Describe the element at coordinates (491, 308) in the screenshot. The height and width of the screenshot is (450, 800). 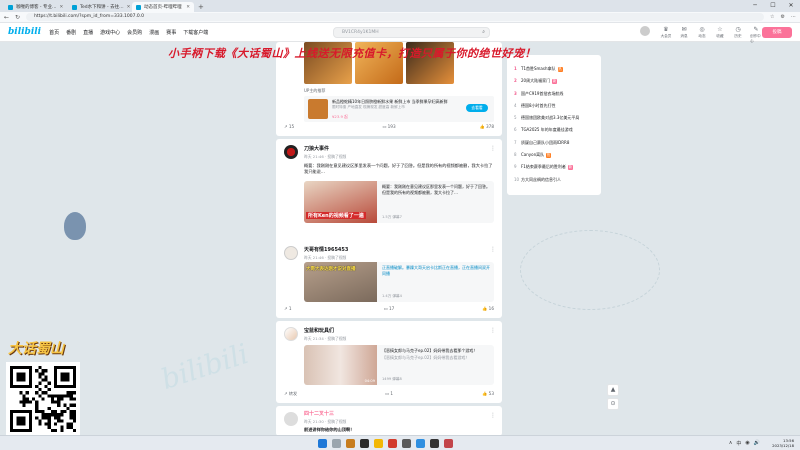
I see `like-count: 16` at that location.